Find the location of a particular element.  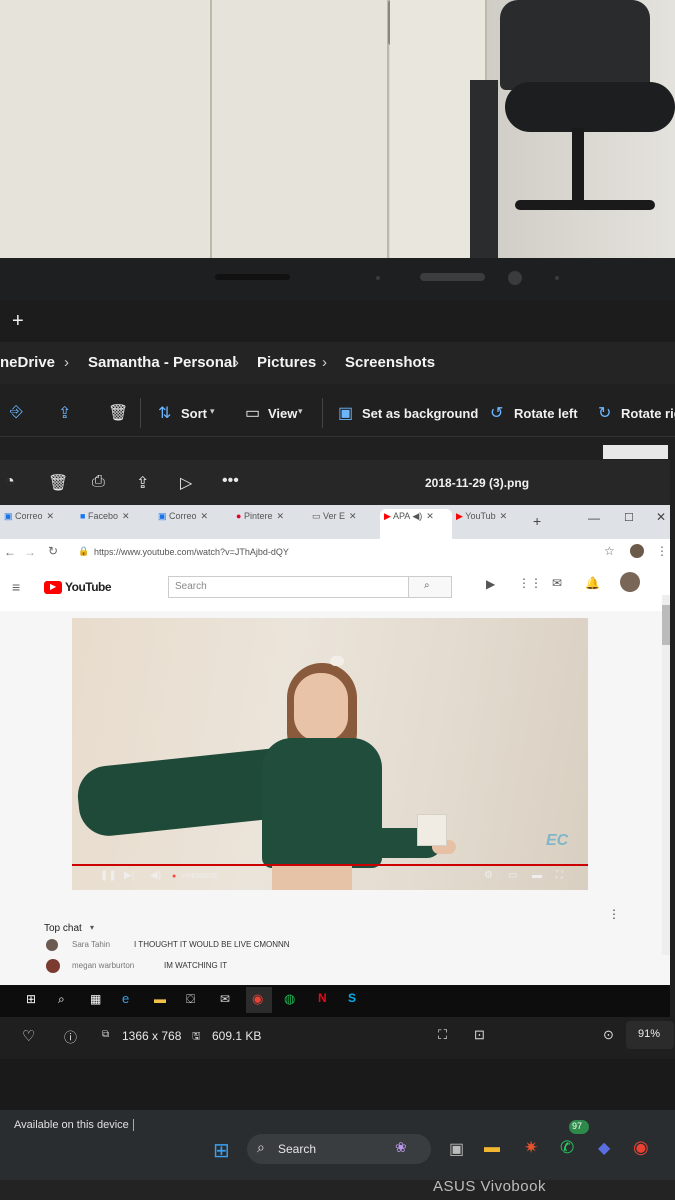

ai-edit-icon: ⎆ is located at coordinates (16, 412).